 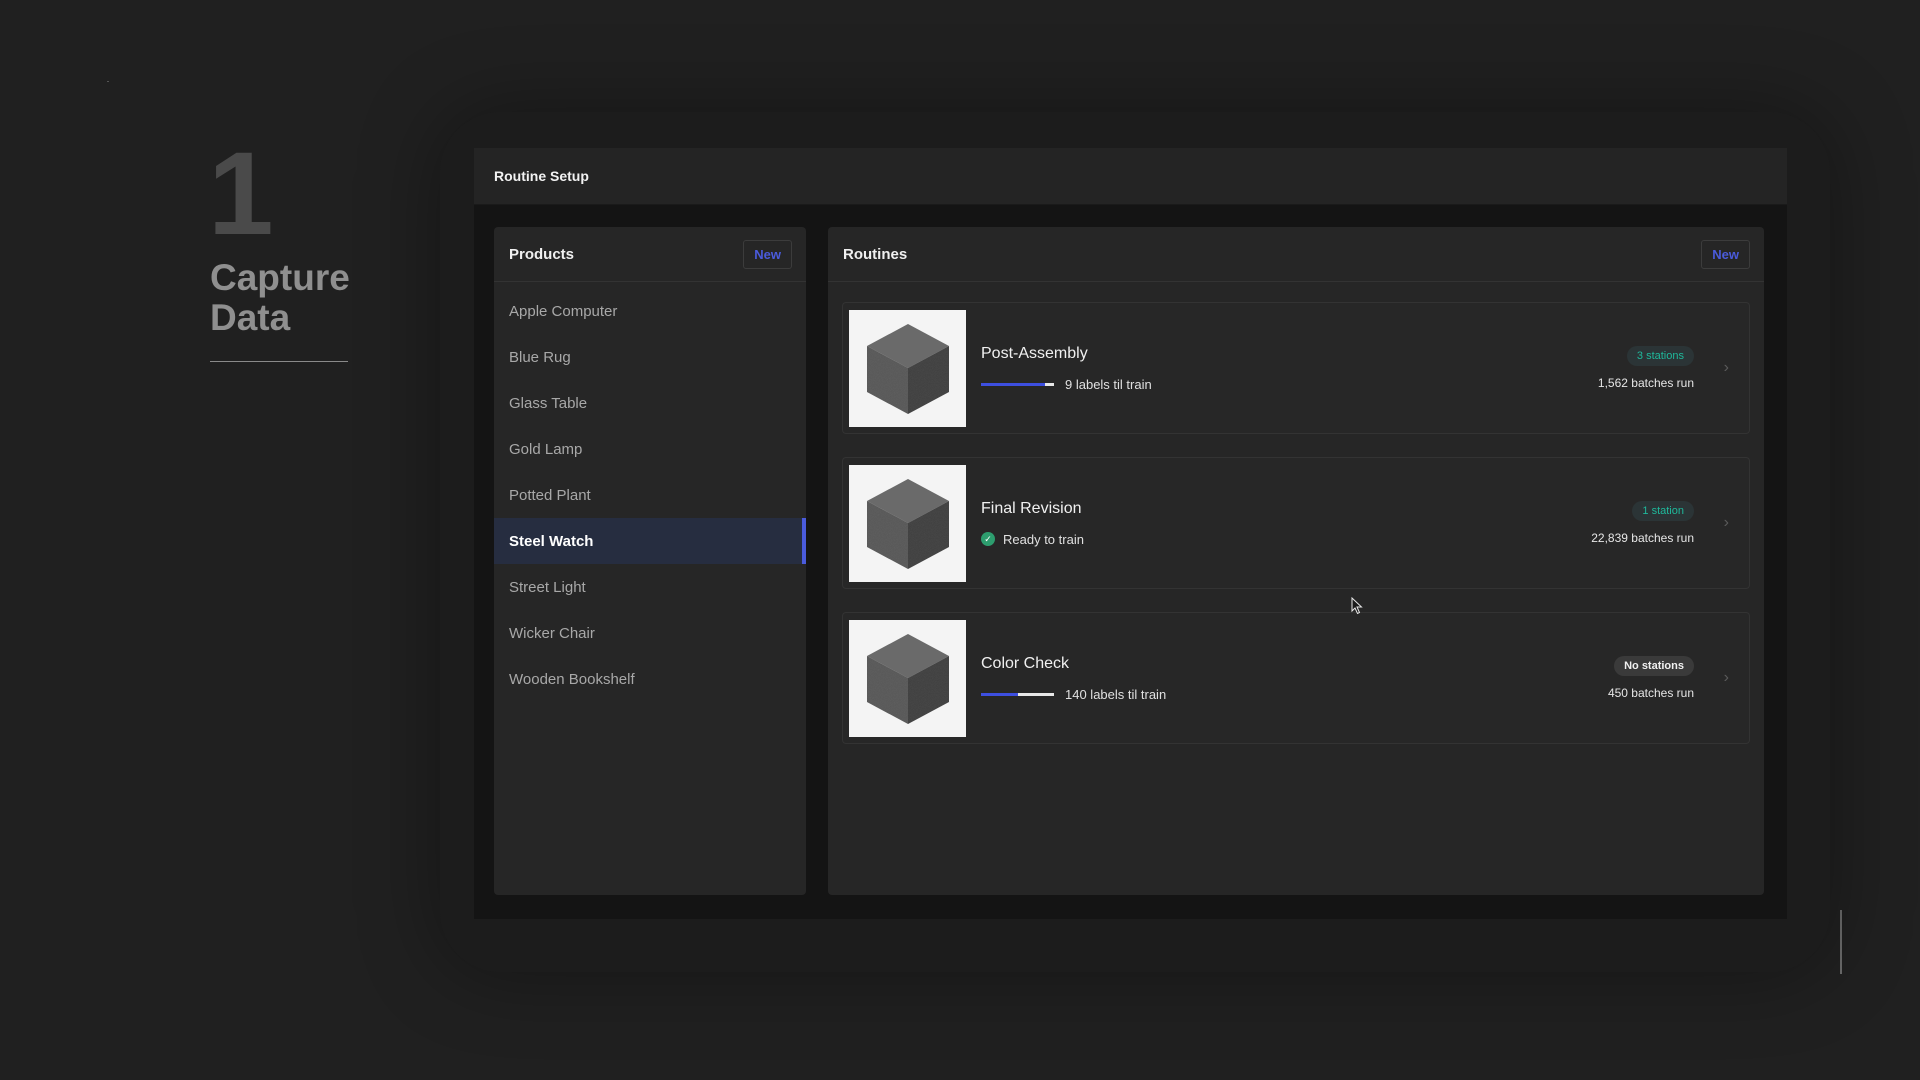 What do you see at coordinates (1116, 694) in the screenshot?
I see `routine-status: 140 labels til train` at bounding box center [1116, 694].